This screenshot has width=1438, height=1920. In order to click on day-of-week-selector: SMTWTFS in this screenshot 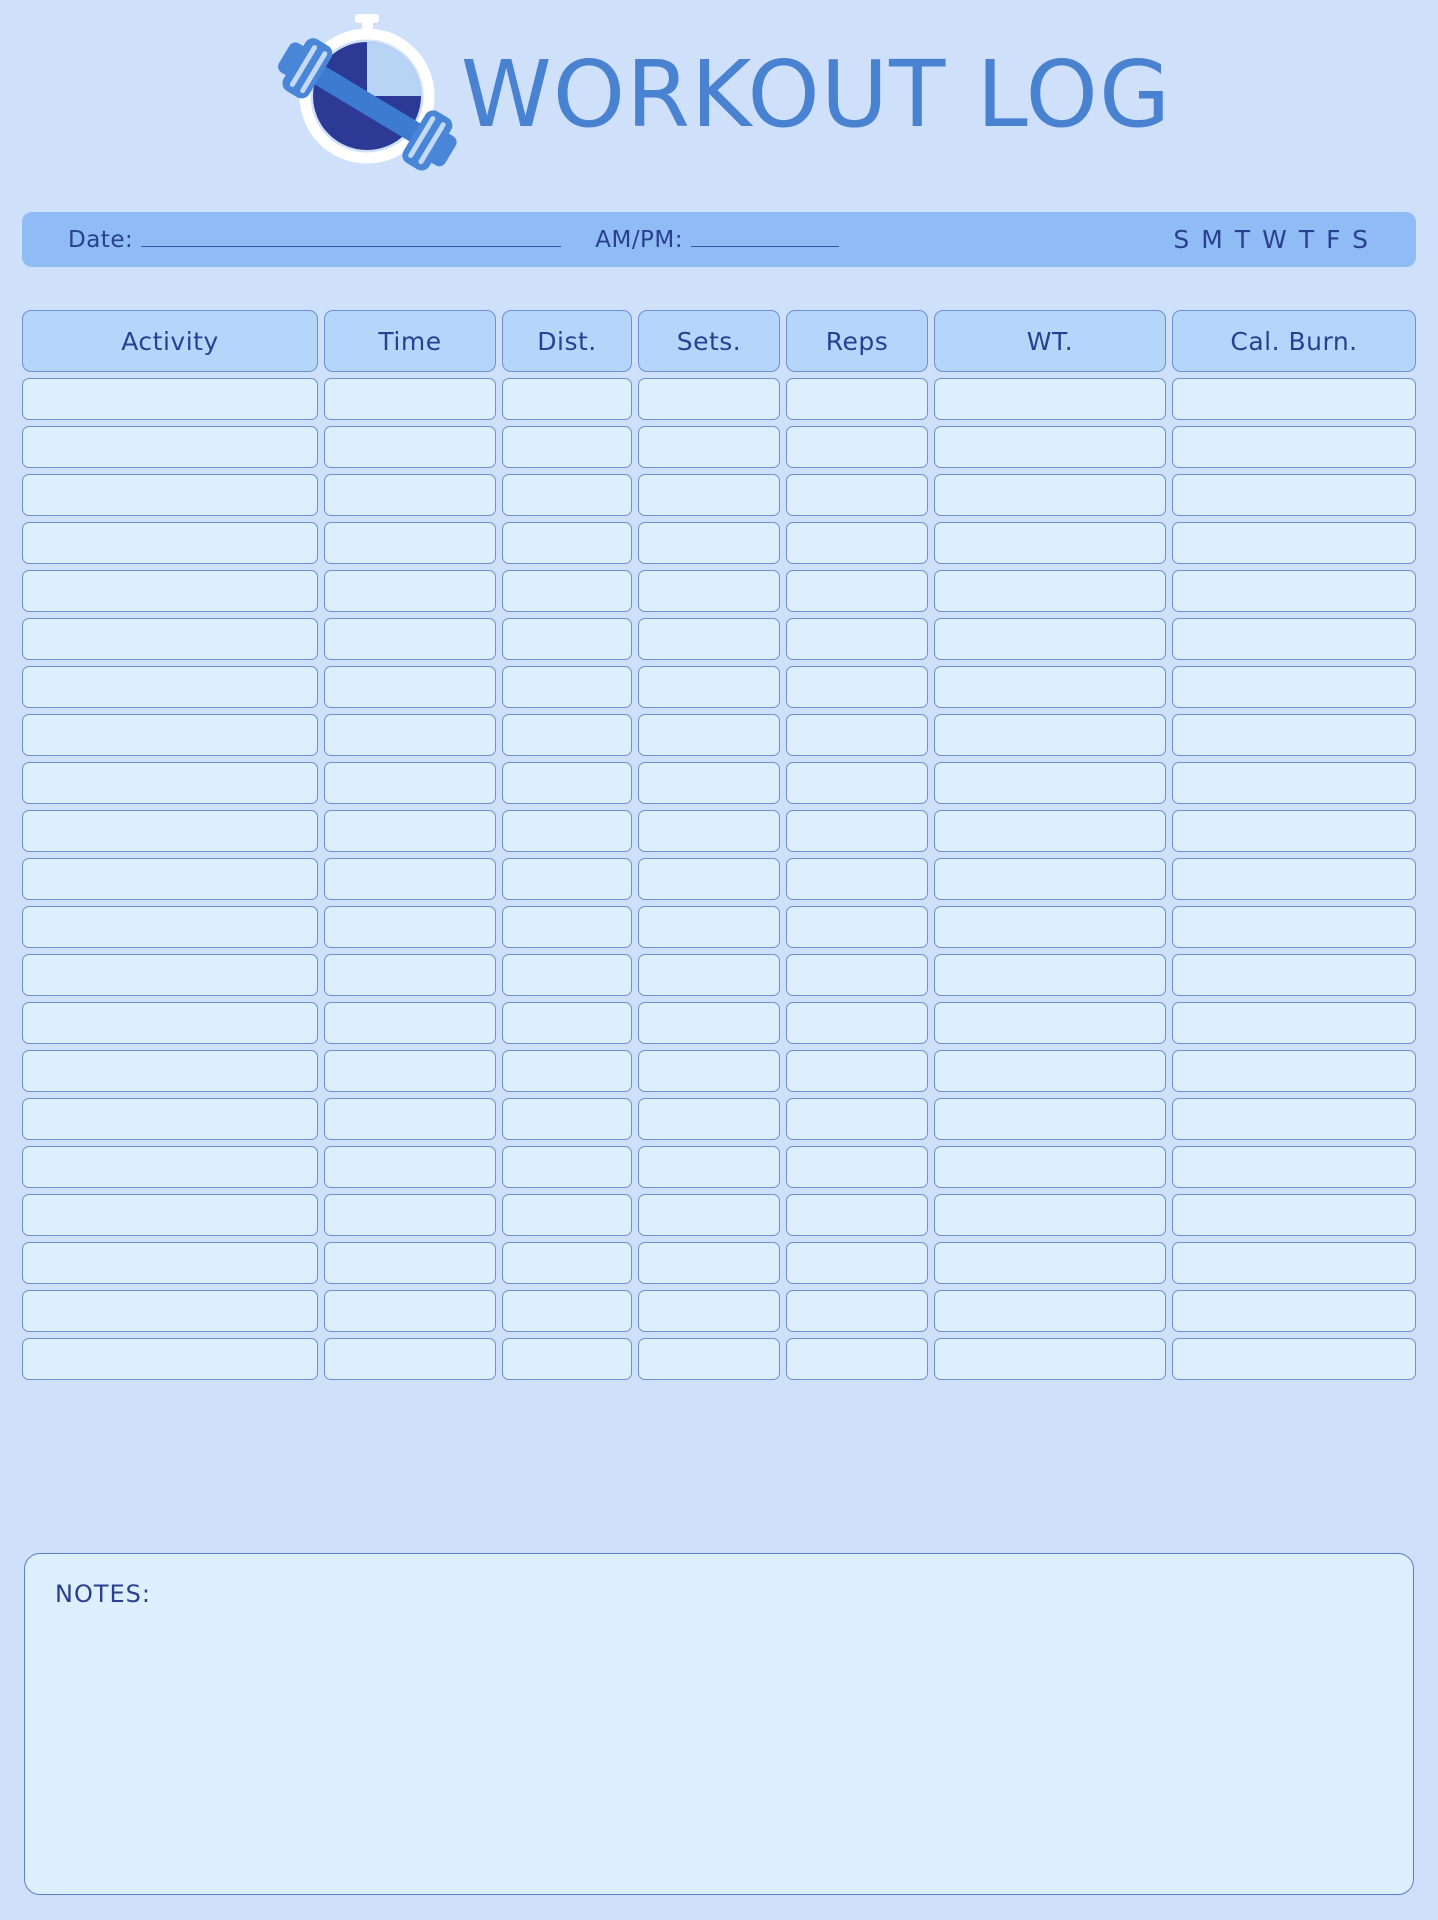, I will do `click(1281, 239)`.